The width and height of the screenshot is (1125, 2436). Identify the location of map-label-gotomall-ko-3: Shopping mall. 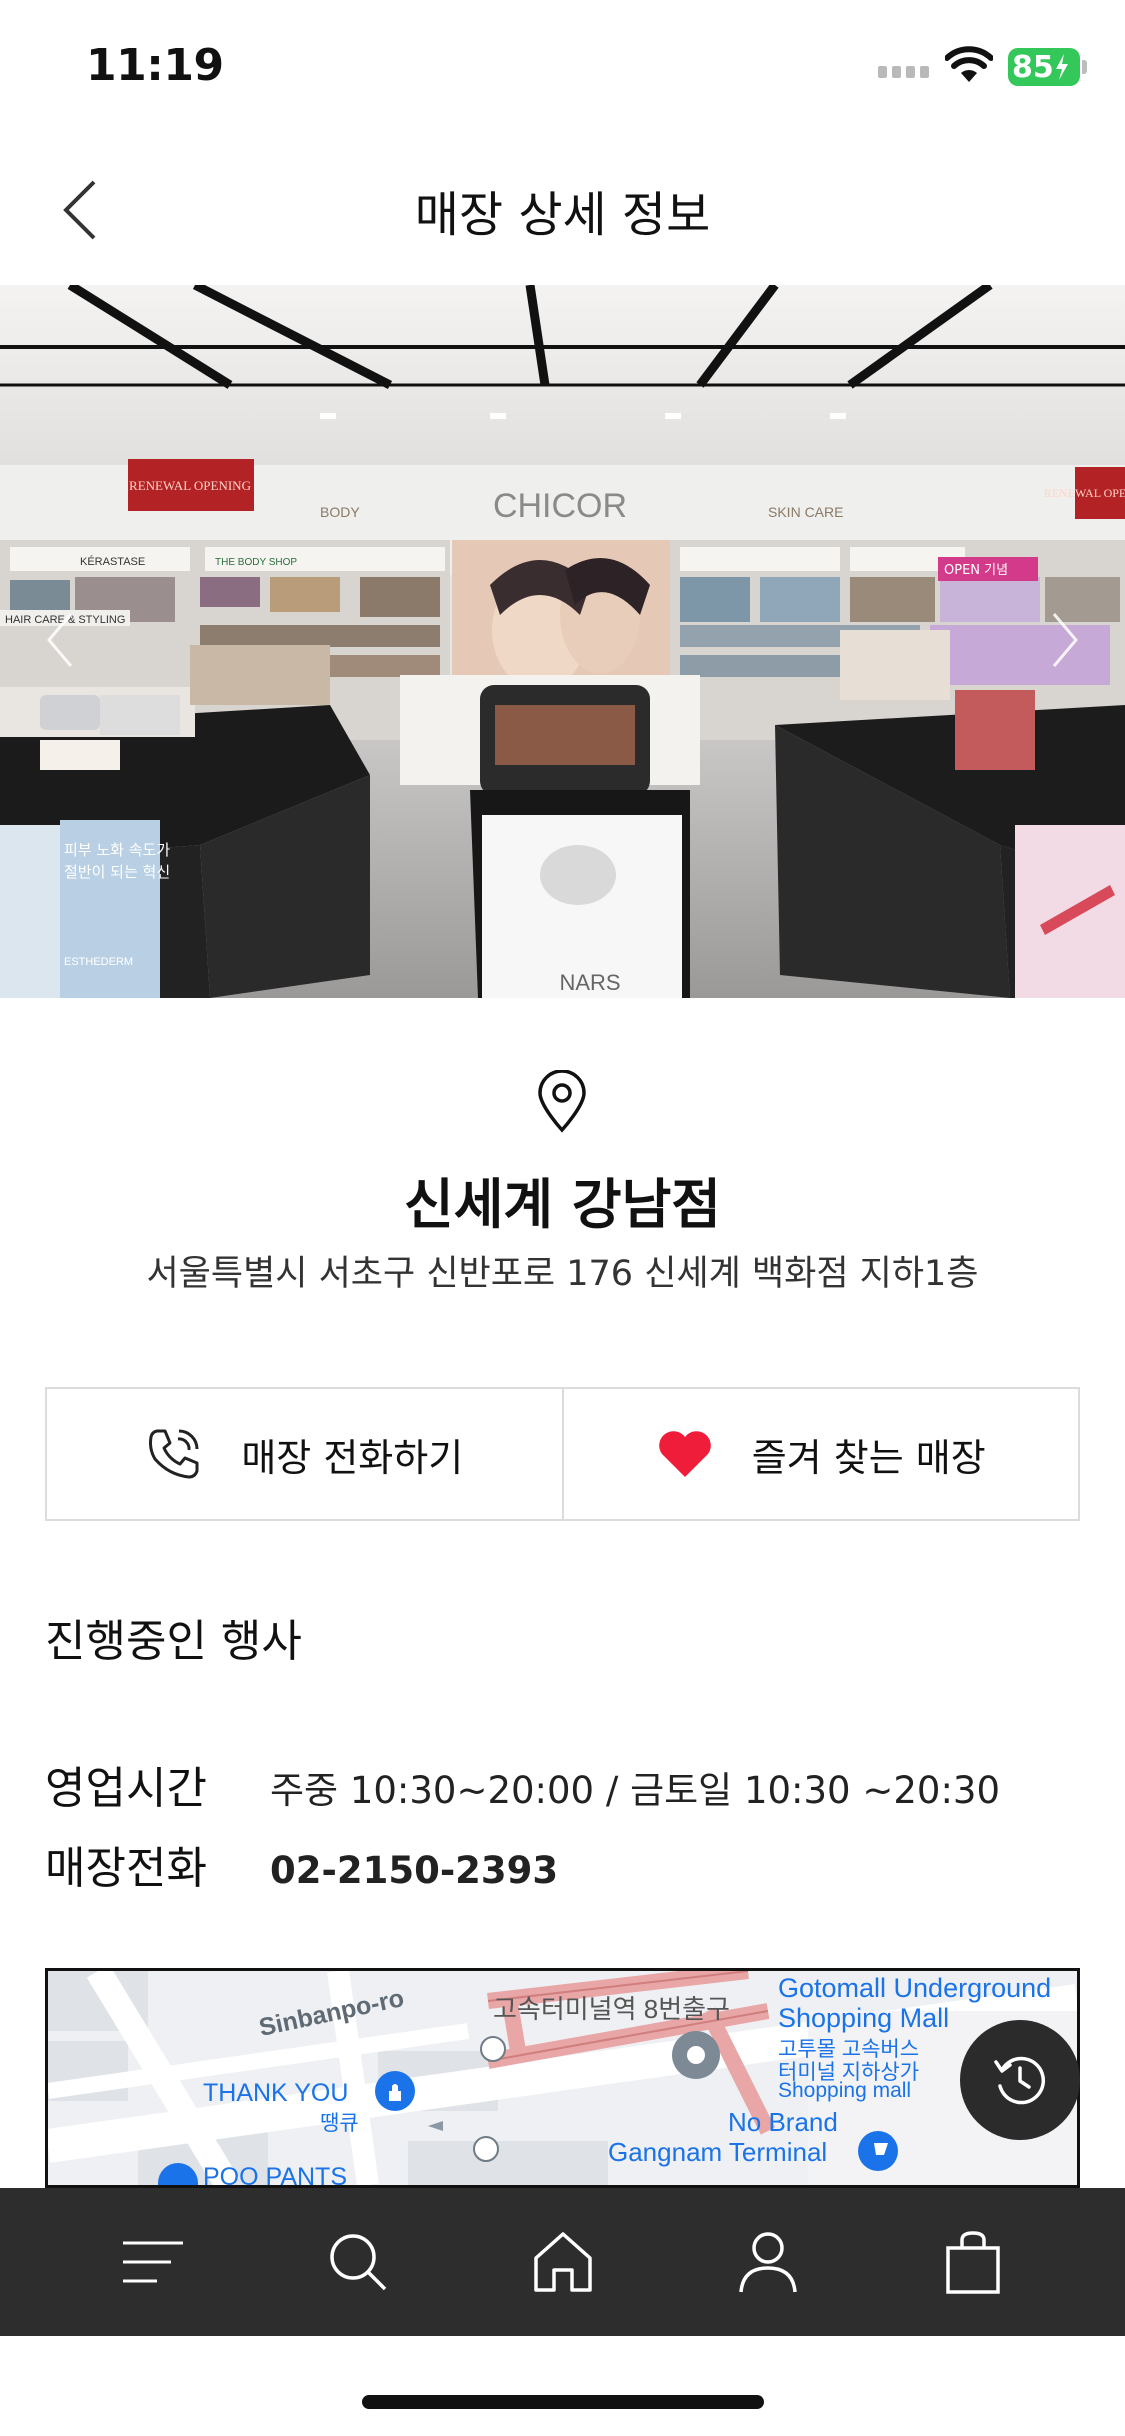
(845, 2090).